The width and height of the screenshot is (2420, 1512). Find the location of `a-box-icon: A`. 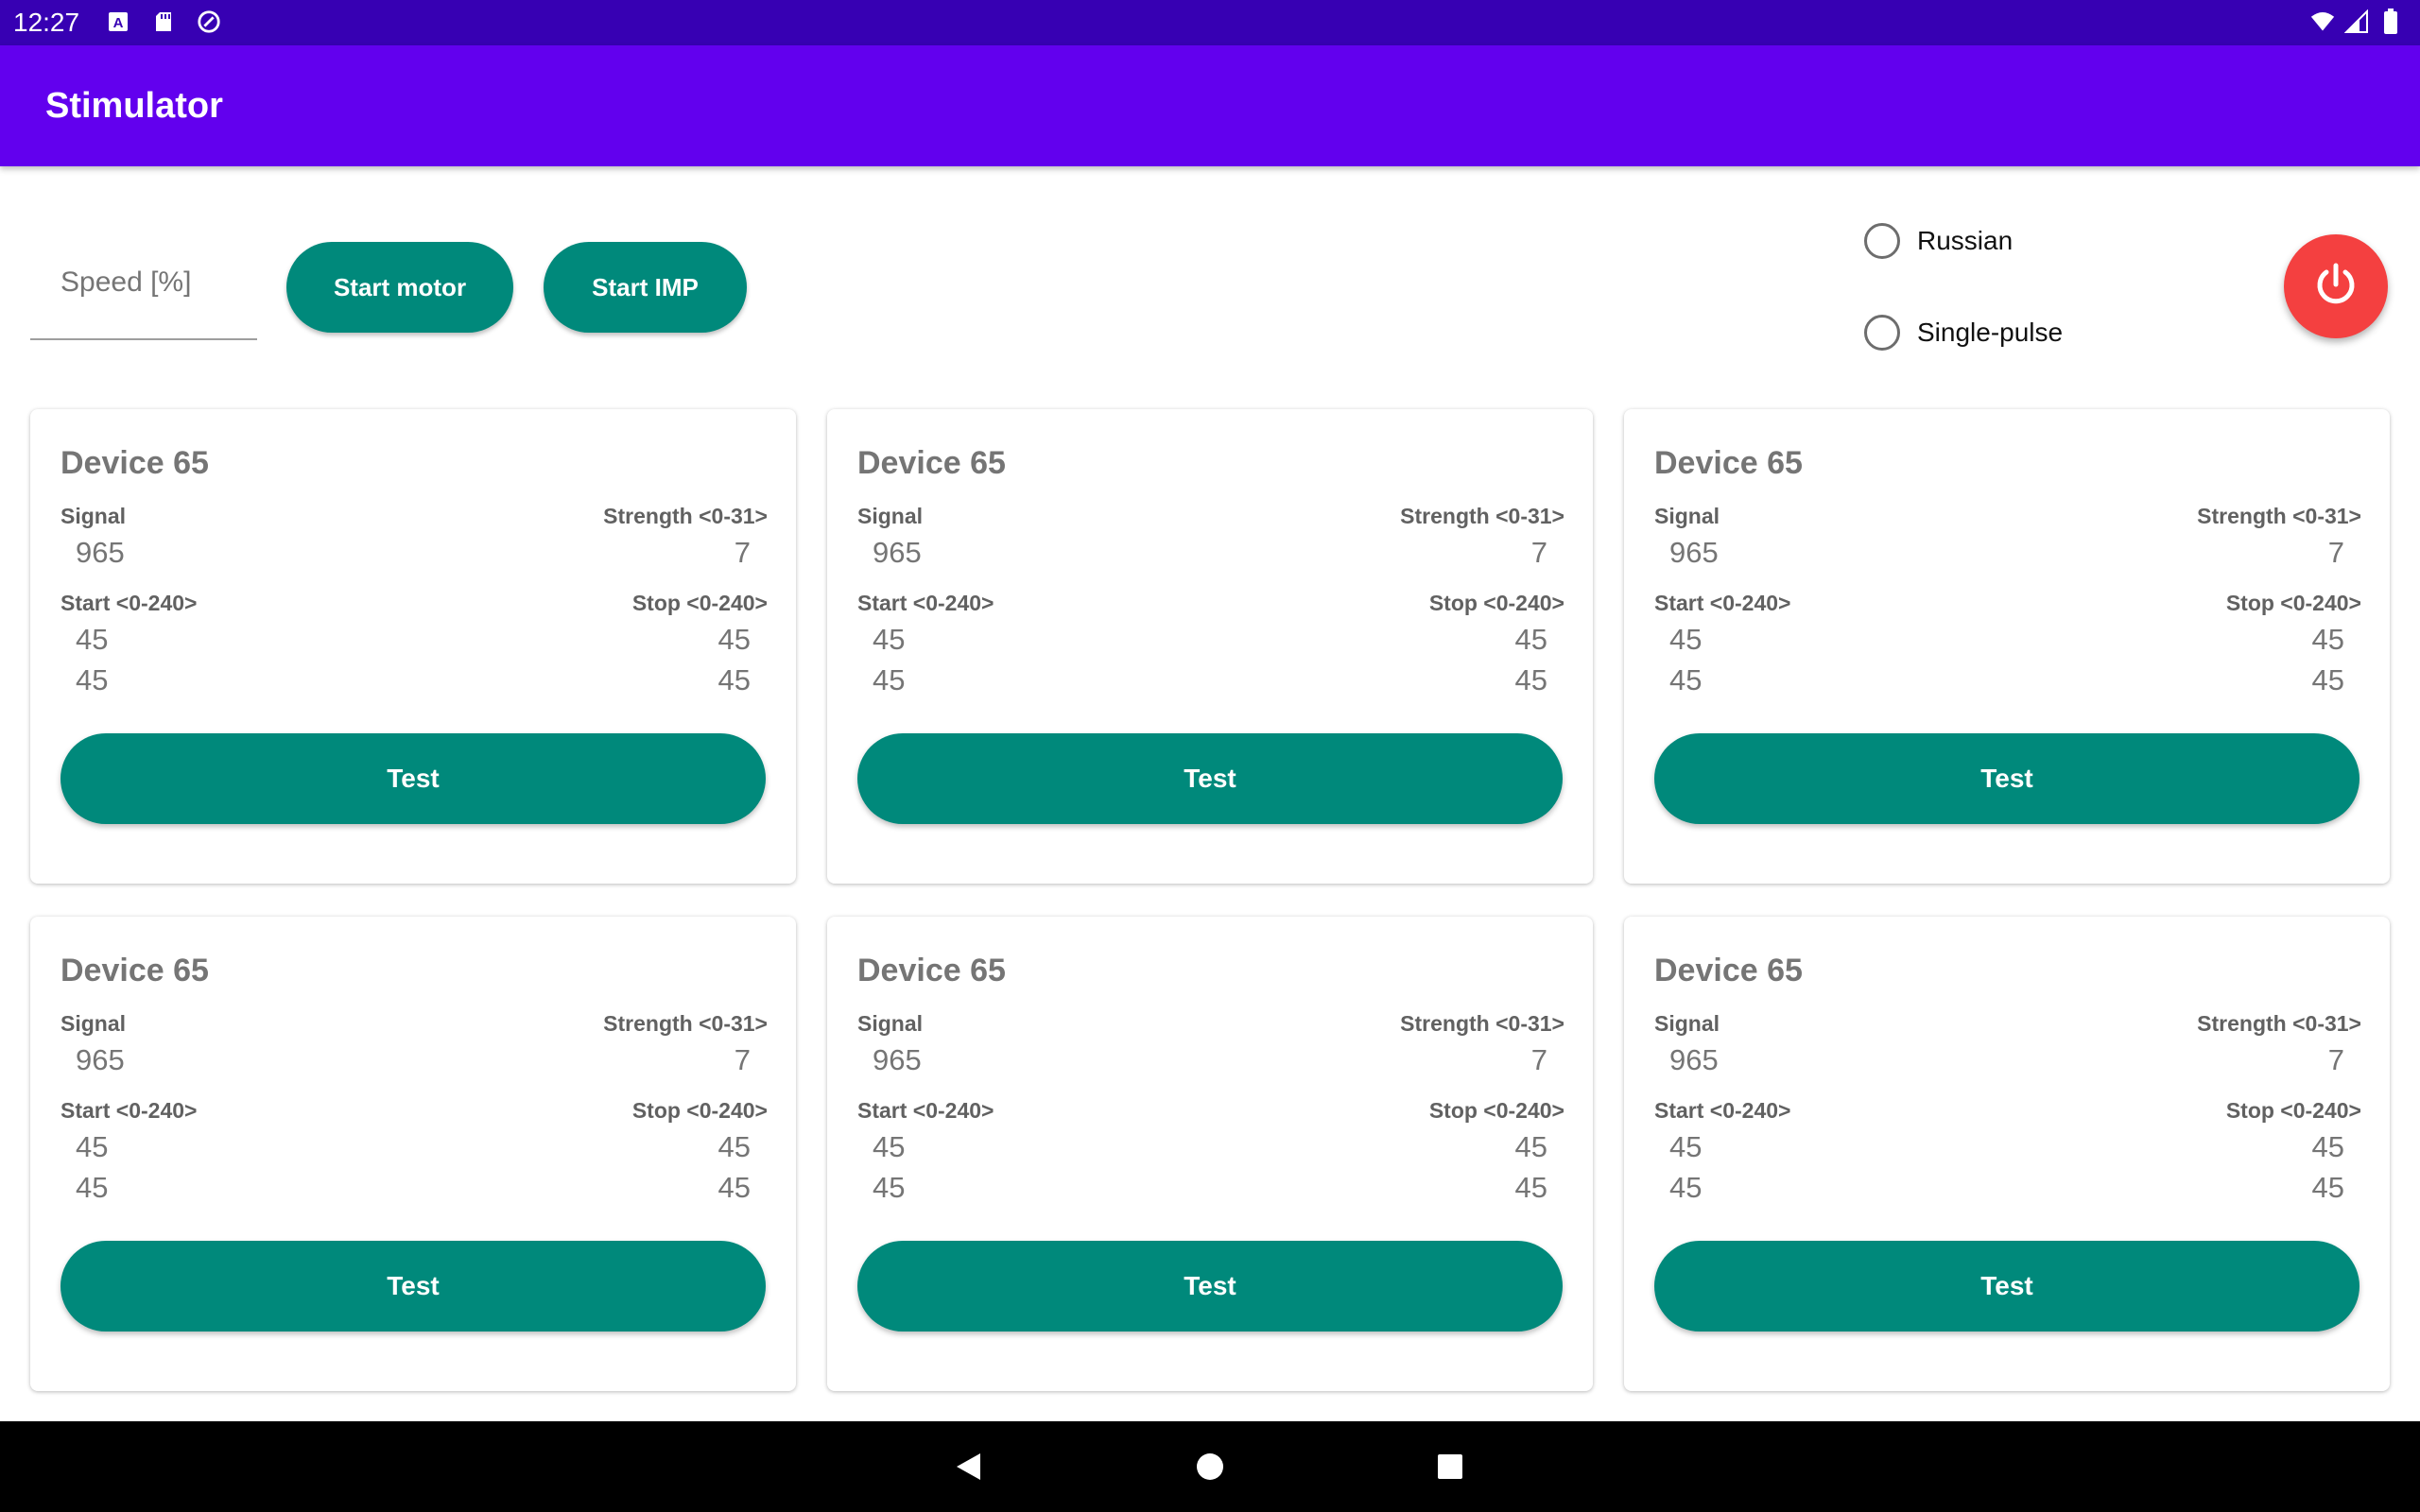

a-box-icon: A is located at coordinates (118, 21).